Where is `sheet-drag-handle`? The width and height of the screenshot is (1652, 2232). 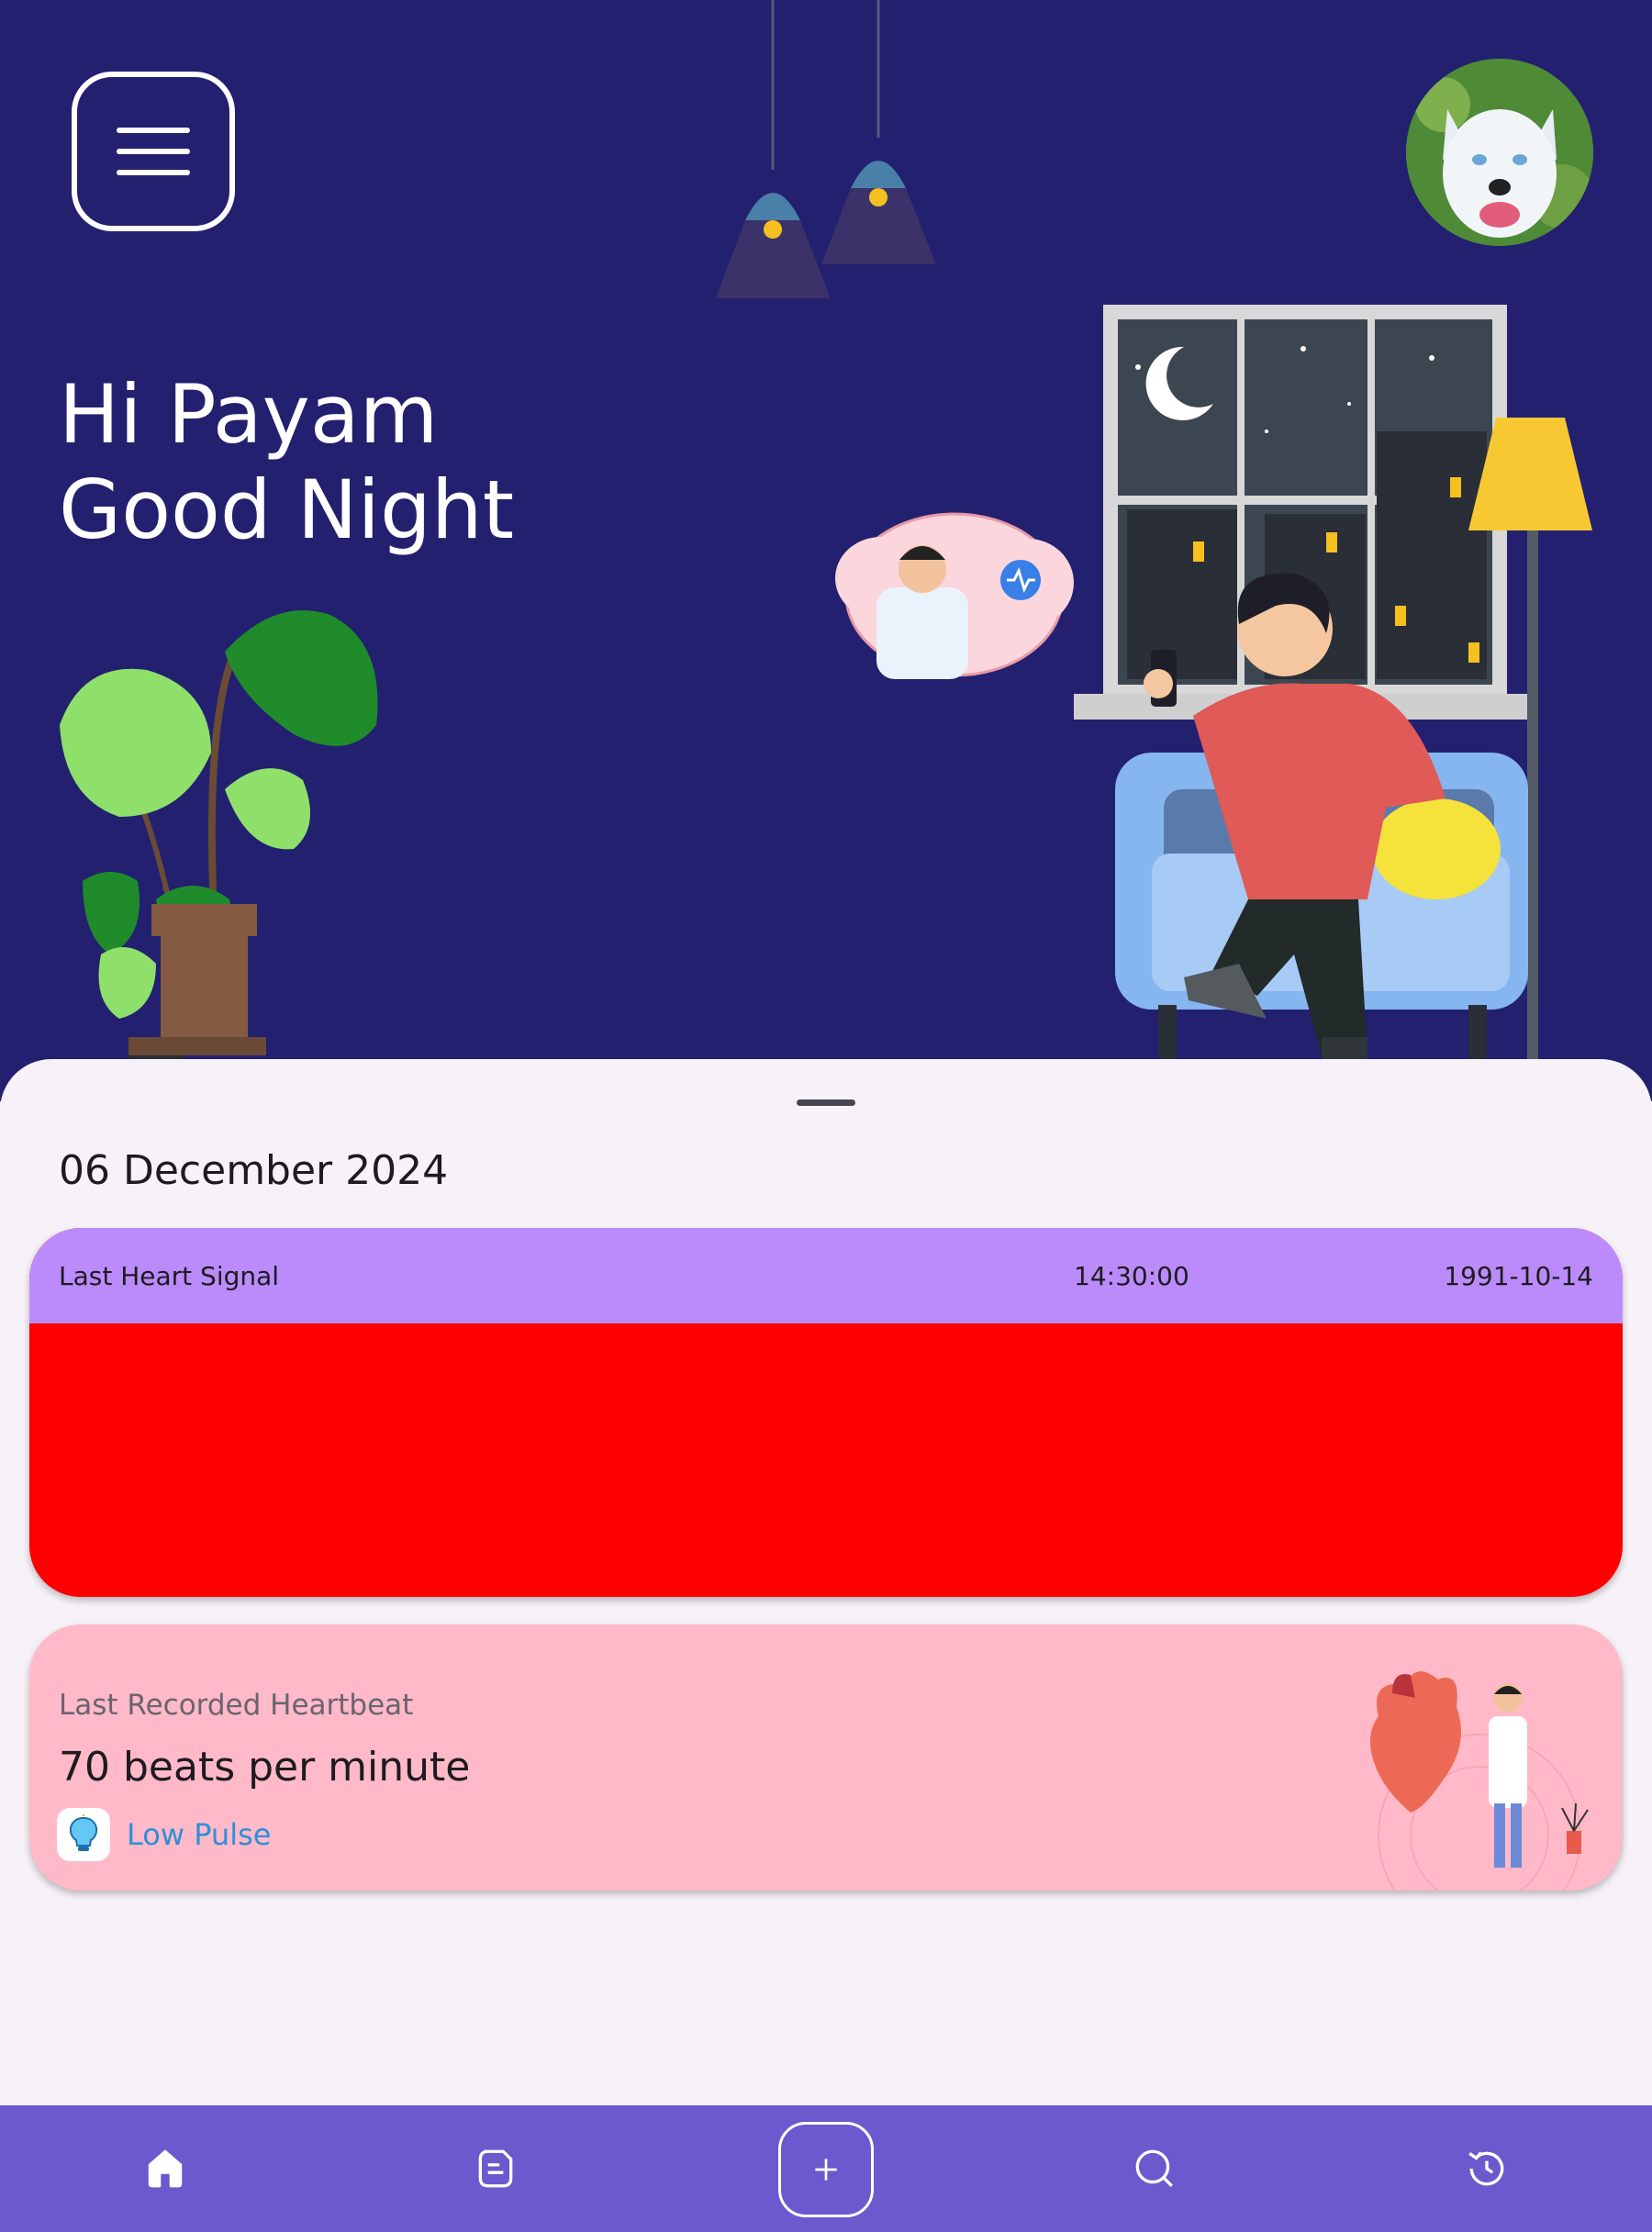
sheet-drag-handle is located at coordinates (826, 1102).